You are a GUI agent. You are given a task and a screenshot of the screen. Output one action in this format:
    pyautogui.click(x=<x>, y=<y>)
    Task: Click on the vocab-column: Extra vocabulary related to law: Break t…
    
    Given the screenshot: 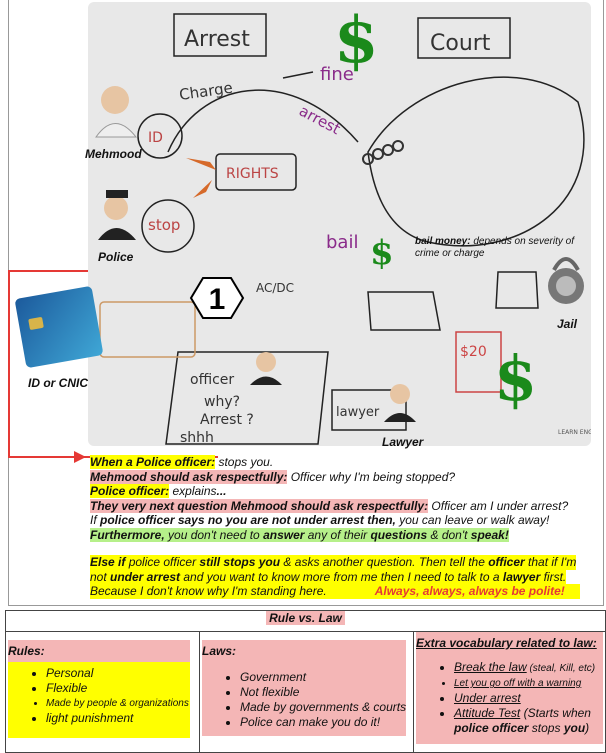 What is the action you would take?
    pyautogui.click(x=509, y=692)
    